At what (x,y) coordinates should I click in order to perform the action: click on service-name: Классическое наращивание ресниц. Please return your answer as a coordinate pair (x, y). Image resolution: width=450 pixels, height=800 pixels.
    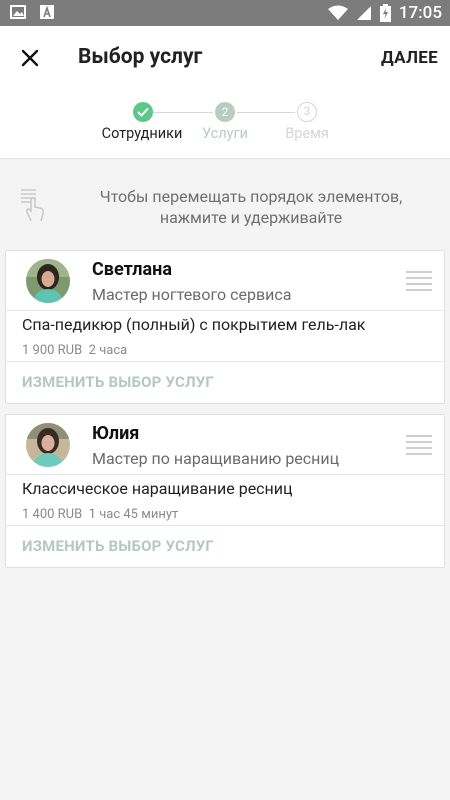
    Looking at the image, I should click on (157, 488).